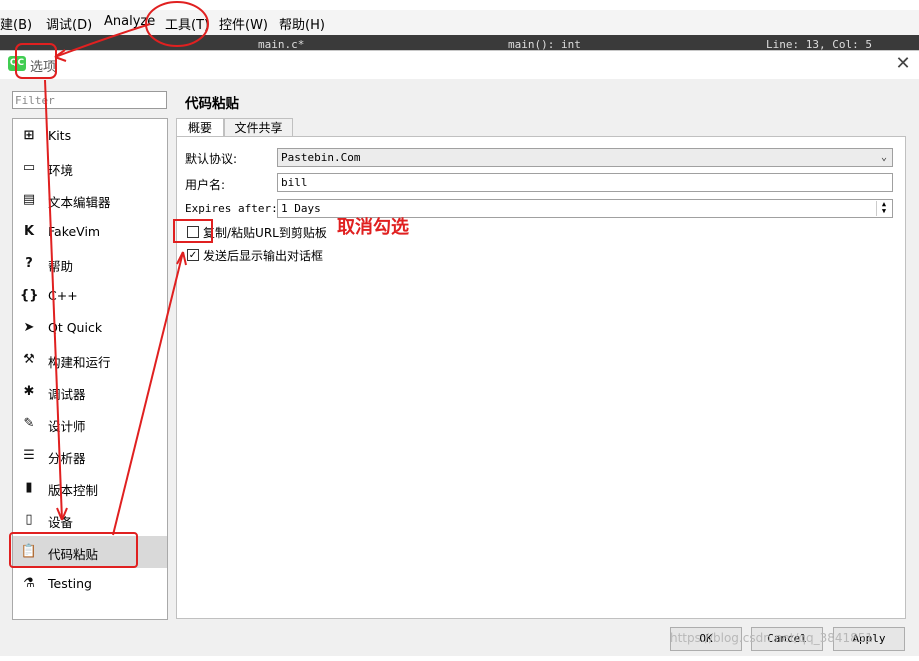  What do you see at coordinates (73, 554) in the screenshot?
I see `category-label: 代码粘贴` at bounding box center [73, 554].